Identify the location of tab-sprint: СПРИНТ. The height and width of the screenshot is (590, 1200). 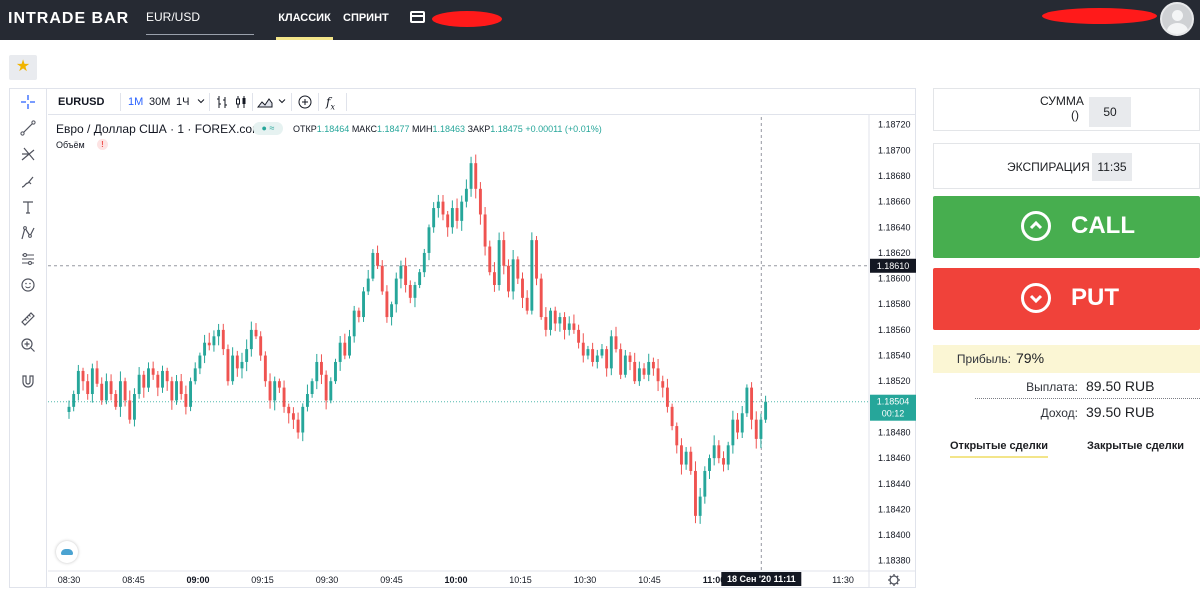
(366, 20).